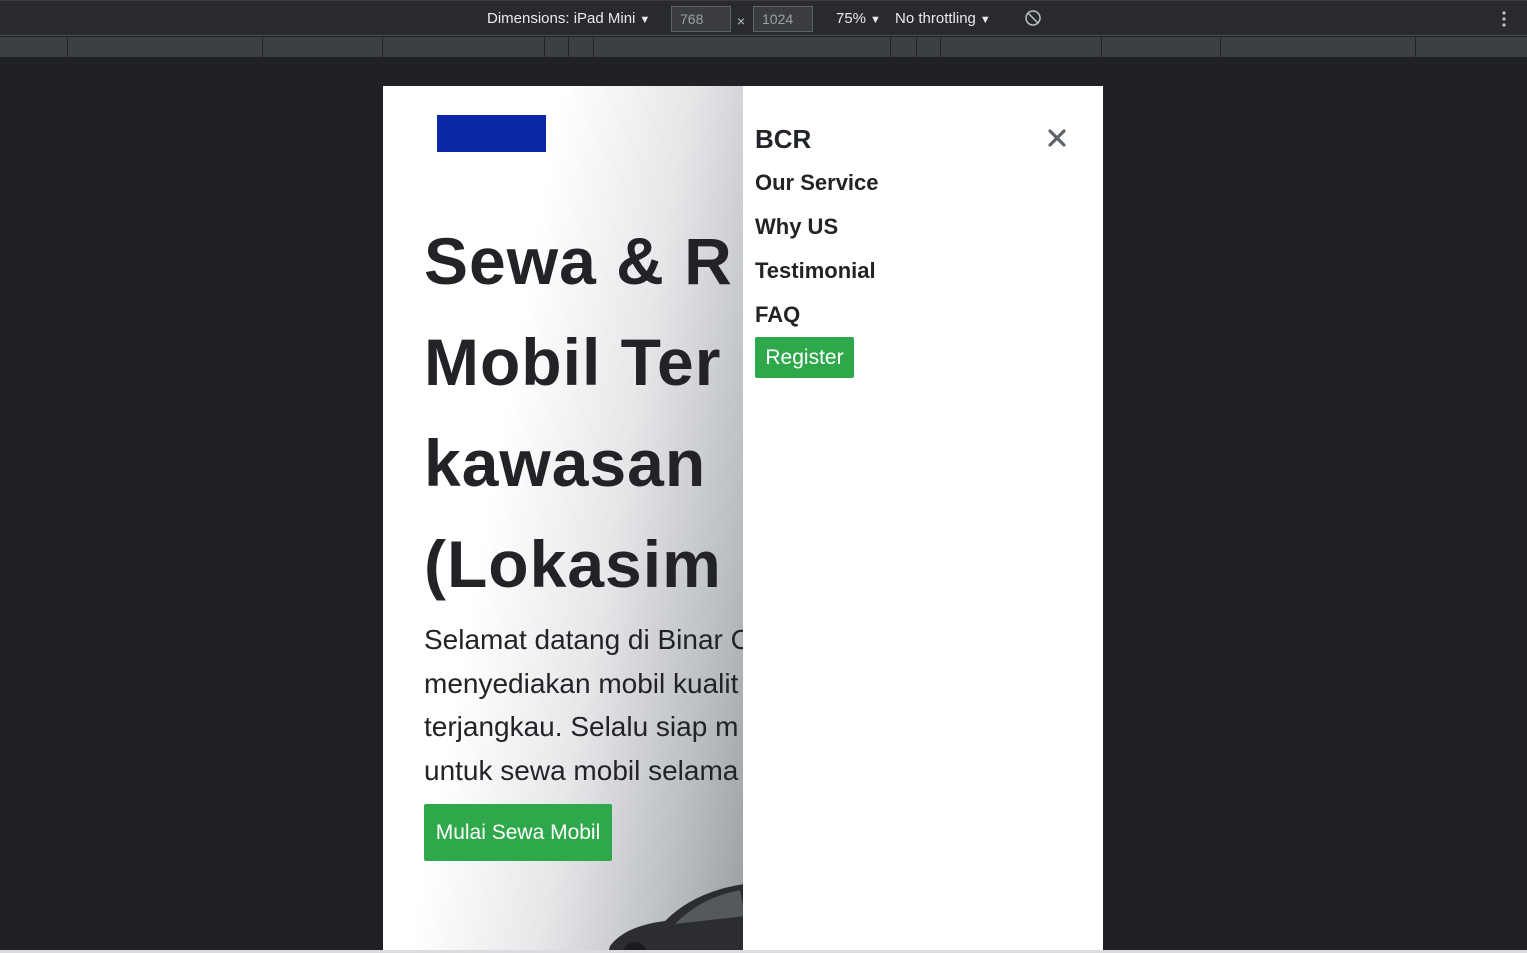 This screenshot has height=953, width=1527. What do you see at coordinates (851, 18) in the screenshot?
I see `zoom-label: 75%` at bounding box center [851, 18].